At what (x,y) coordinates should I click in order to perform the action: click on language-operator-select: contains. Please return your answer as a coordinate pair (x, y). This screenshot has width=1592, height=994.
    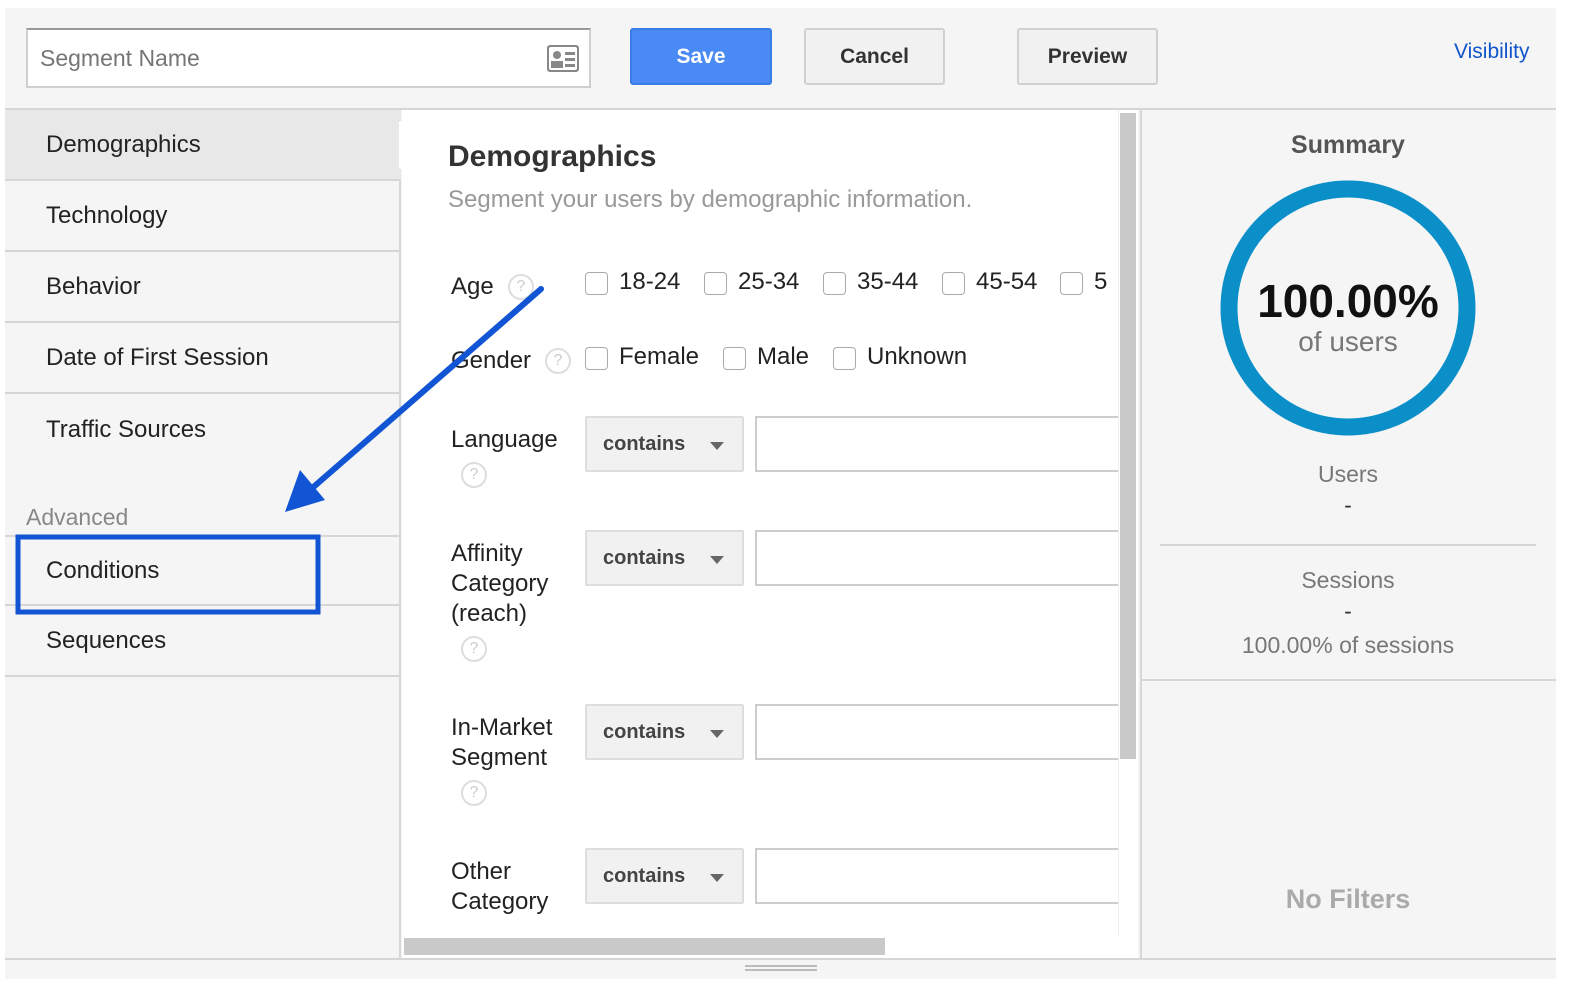
    Looking at the image, I should click on (664, 444).